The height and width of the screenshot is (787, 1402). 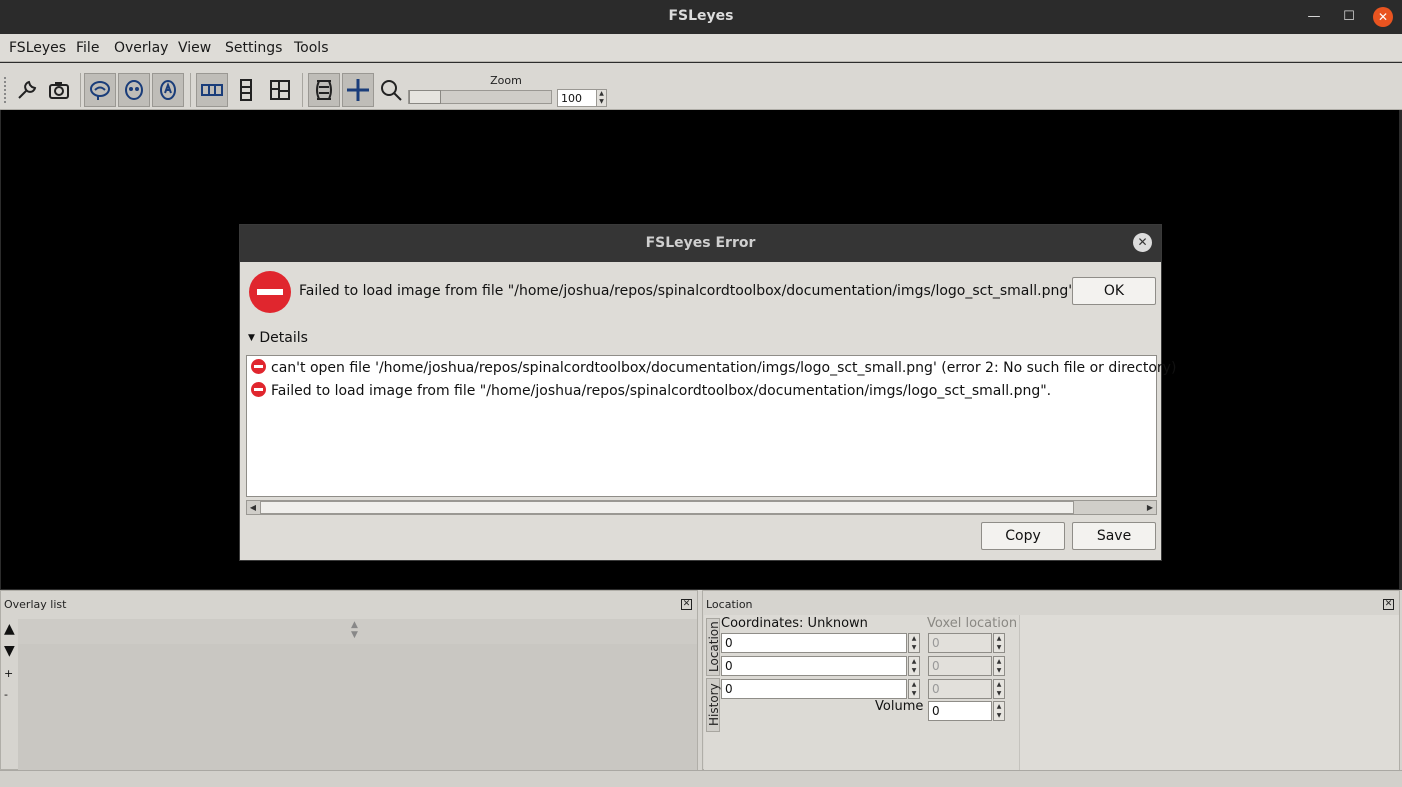 What do you see at coordinates (999, 689) in the screenshot?
I see `voxel-z-spin: ▲ ▼` at bounding box center [999, 689].